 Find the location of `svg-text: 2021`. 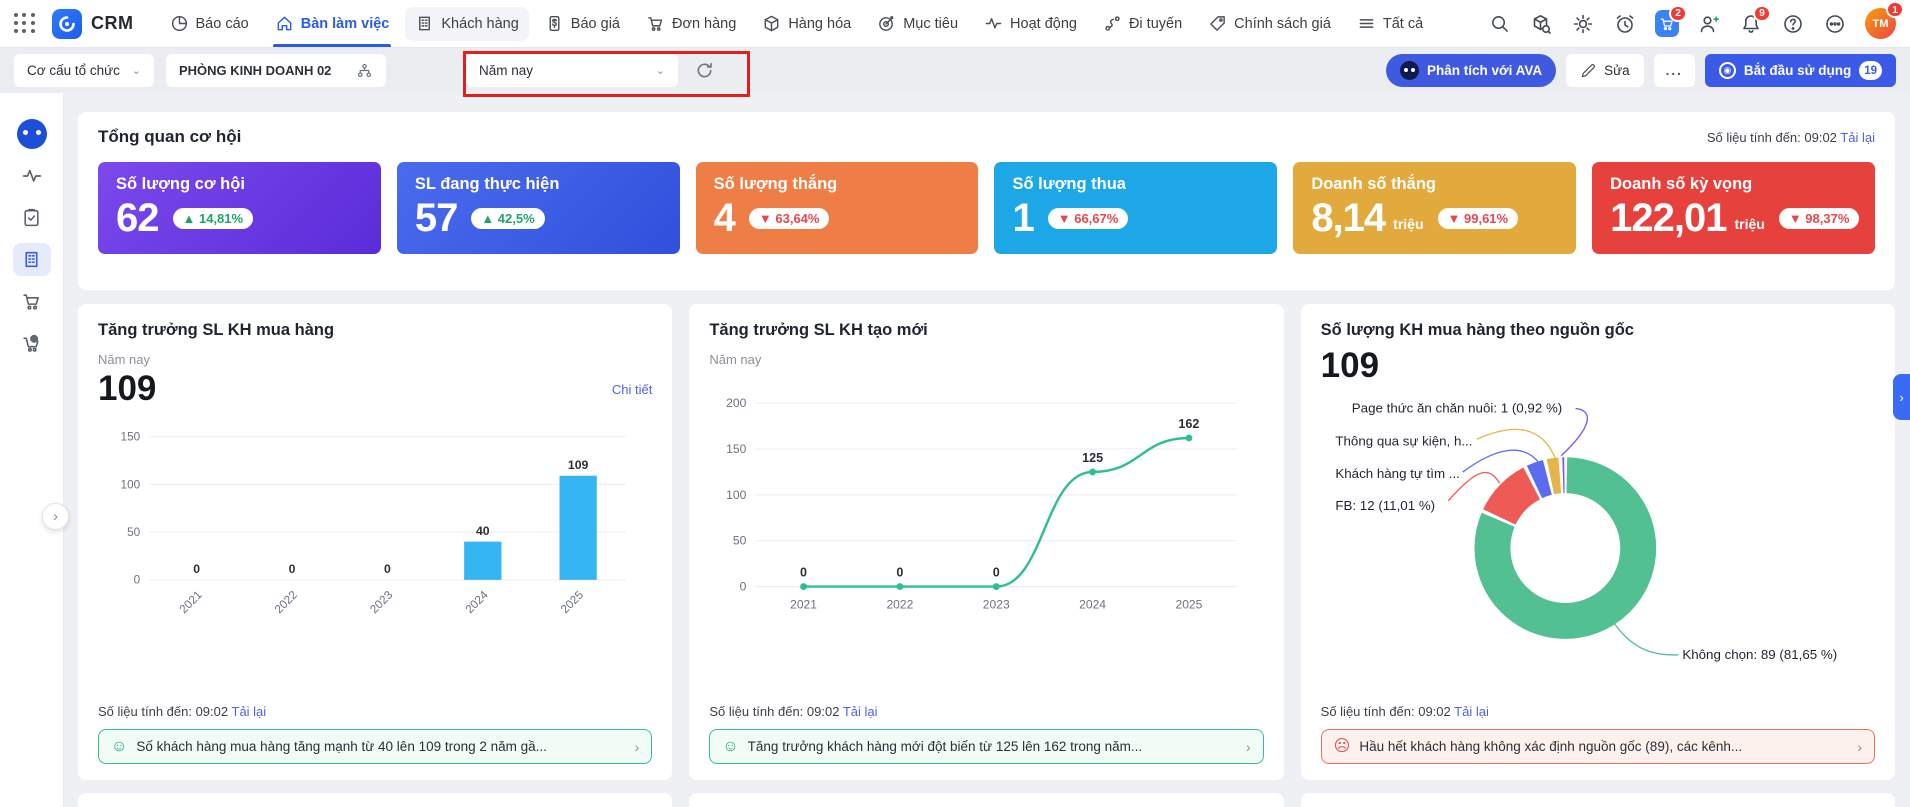

svg-text: 2021 is located at coordinates (803, 605).